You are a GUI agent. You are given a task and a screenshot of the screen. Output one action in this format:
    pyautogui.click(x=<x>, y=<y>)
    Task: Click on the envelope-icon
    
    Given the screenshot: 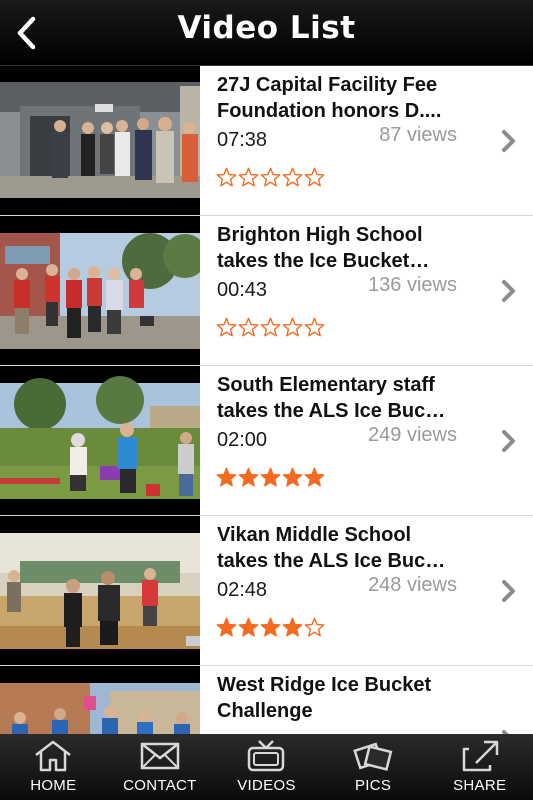 What is the action you would take?
    pyautogui.click(x=160, y=756)
    